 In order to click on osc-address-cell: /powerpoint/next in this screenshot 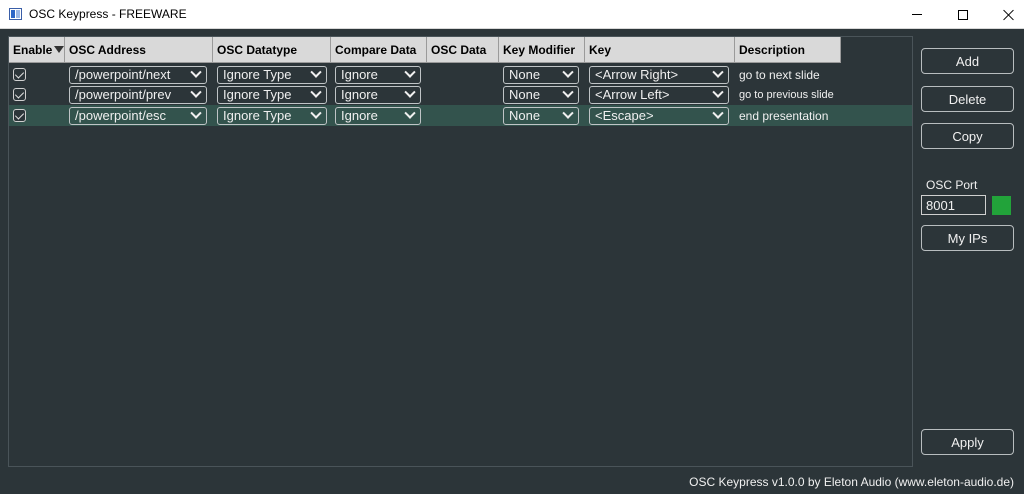, I will do `click(139, 74)`.